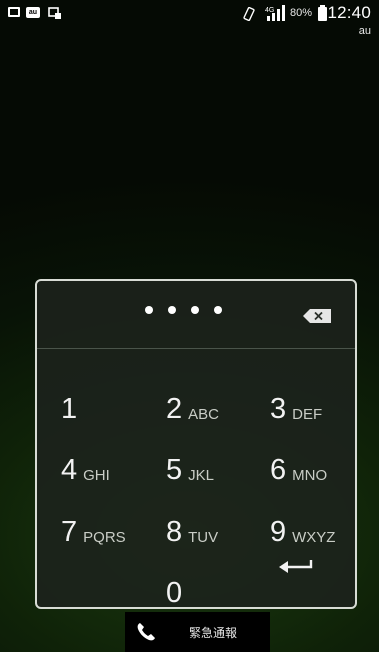 The image size is (379, 652). I want to click on key-8: 8 TUV, so click(216, 517).